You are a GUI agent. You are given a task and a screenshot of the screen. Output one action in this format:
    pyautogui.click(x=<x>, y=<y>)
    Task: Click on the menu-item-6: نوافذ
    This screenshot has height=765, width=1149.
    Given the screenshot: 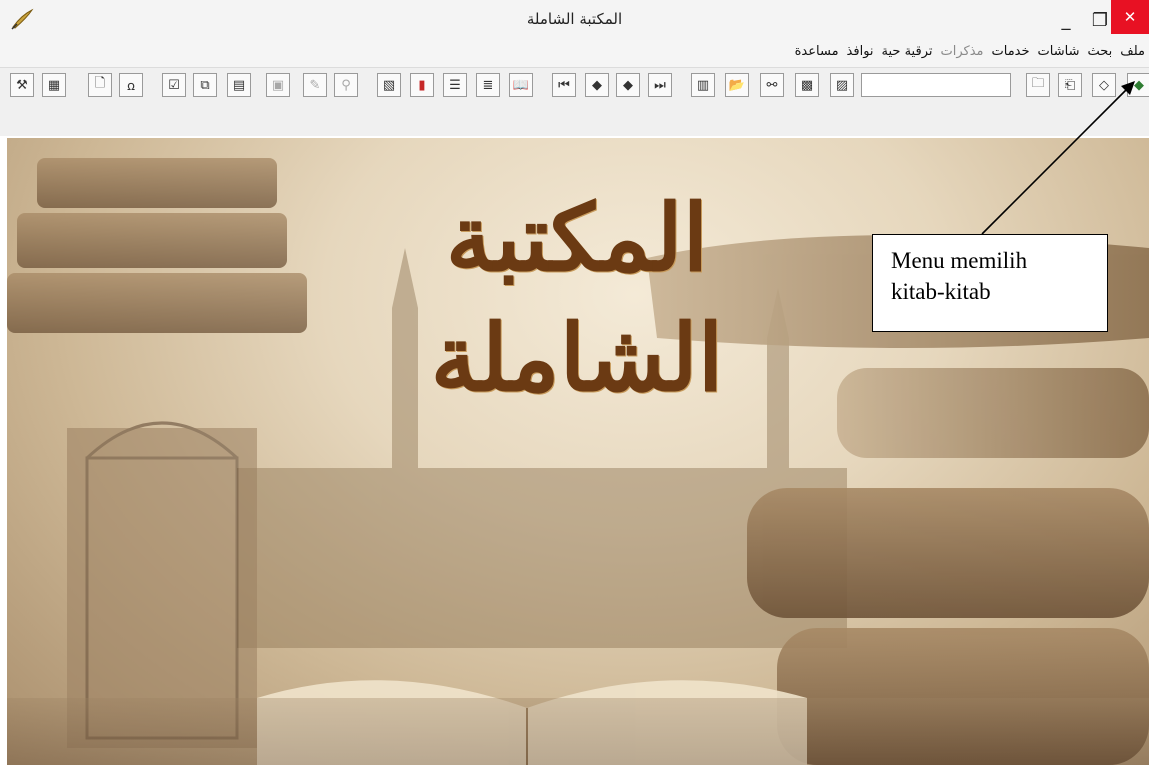 What is the action you would take?
    pyautogui.click(x=860, y=51)
    